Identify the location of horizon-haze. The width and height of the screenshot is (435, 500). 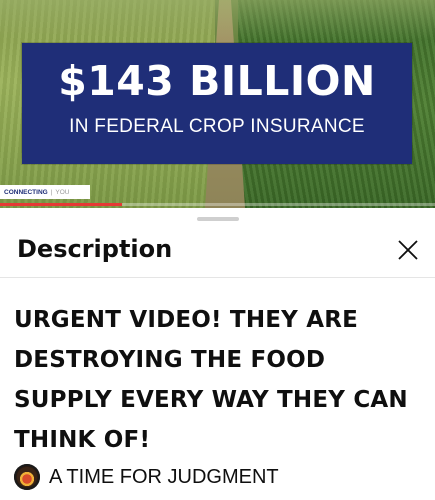
(217, 20).